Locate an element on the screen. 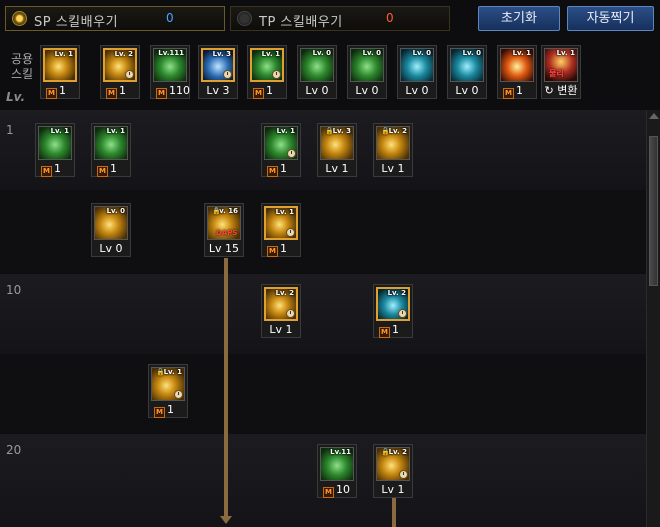  flag-icon: Lv. 1 is located at coordinates (111, 143).